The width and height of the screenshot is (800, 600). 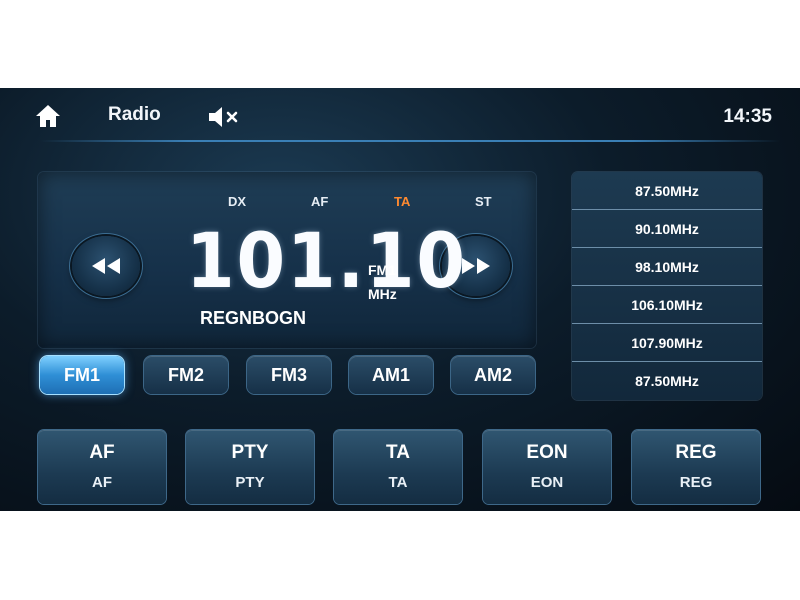 I want to click on page-title: Radio, so click(x=134, y=114).